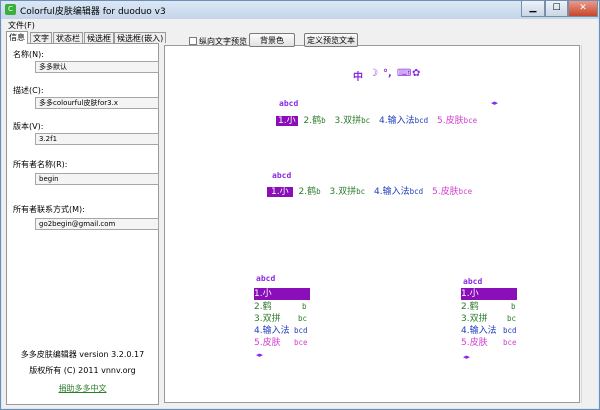 The height and width of the screenshot is (410, 600). Describe the element at coordinates (466, 357) in the screenshot. I see `preview4-page-arrows: ◂▸` at that location.